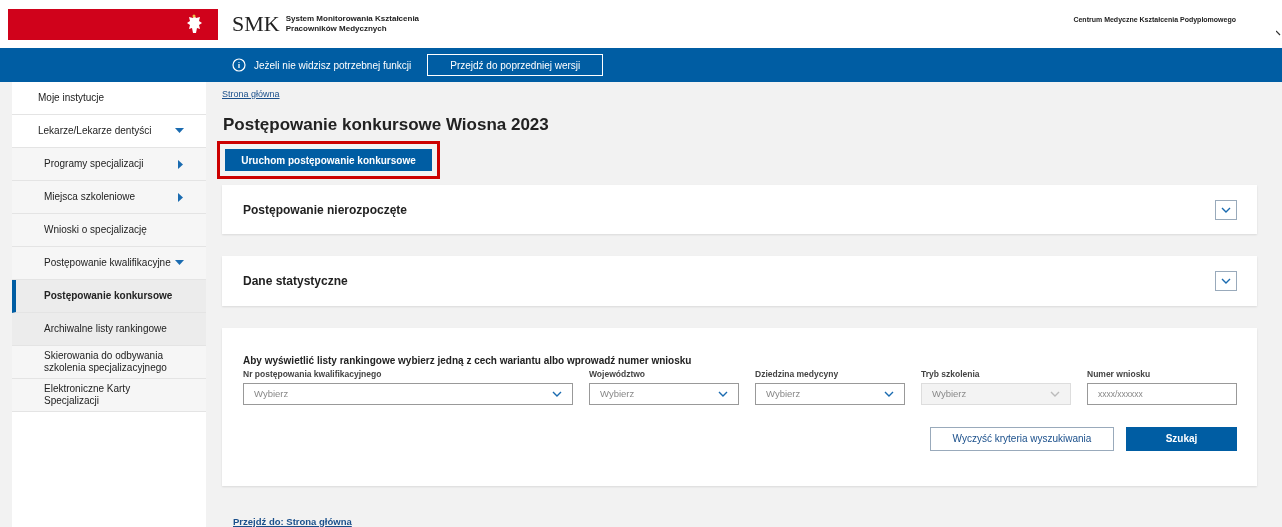 This screenshot has width=1282, height=527. I want to click on accordion-panel: Dane statystyczne, so click(739, 281).